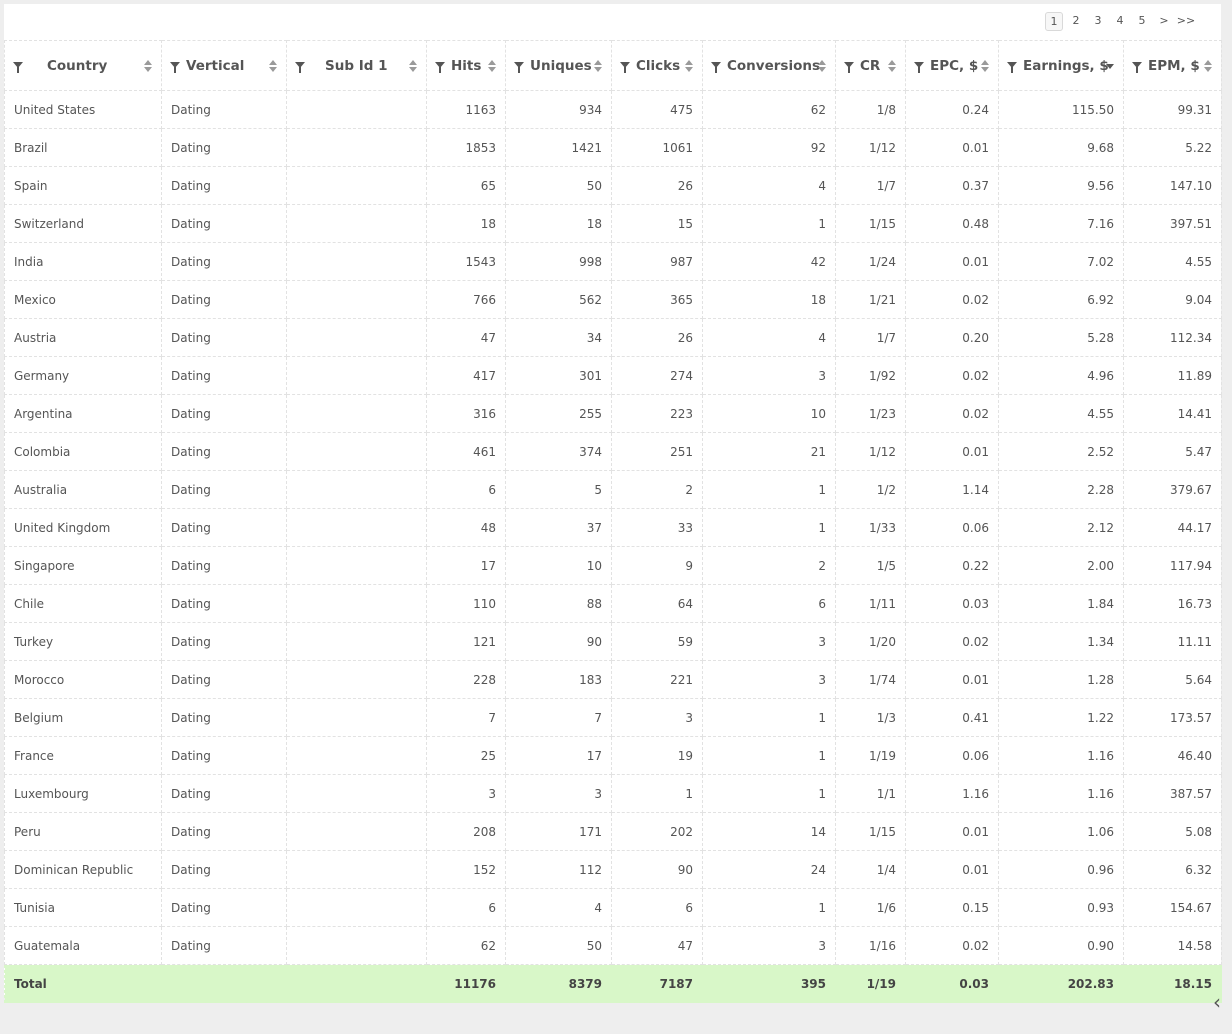  Describe the element at coordinates (77, 65) in the screenshot. I see `column-label: Country` at that location.